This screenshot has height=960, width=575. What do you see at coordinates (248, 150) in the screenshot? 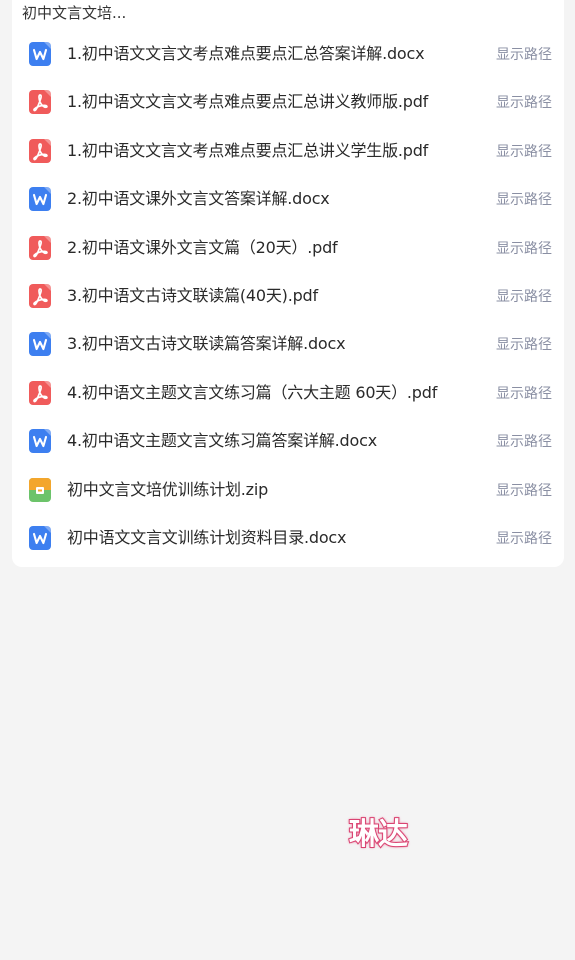
I see `file-name: 1.初中语文文言文考点难点要点汇总讲义学生版.pdf` at bounding box center [248, 150].